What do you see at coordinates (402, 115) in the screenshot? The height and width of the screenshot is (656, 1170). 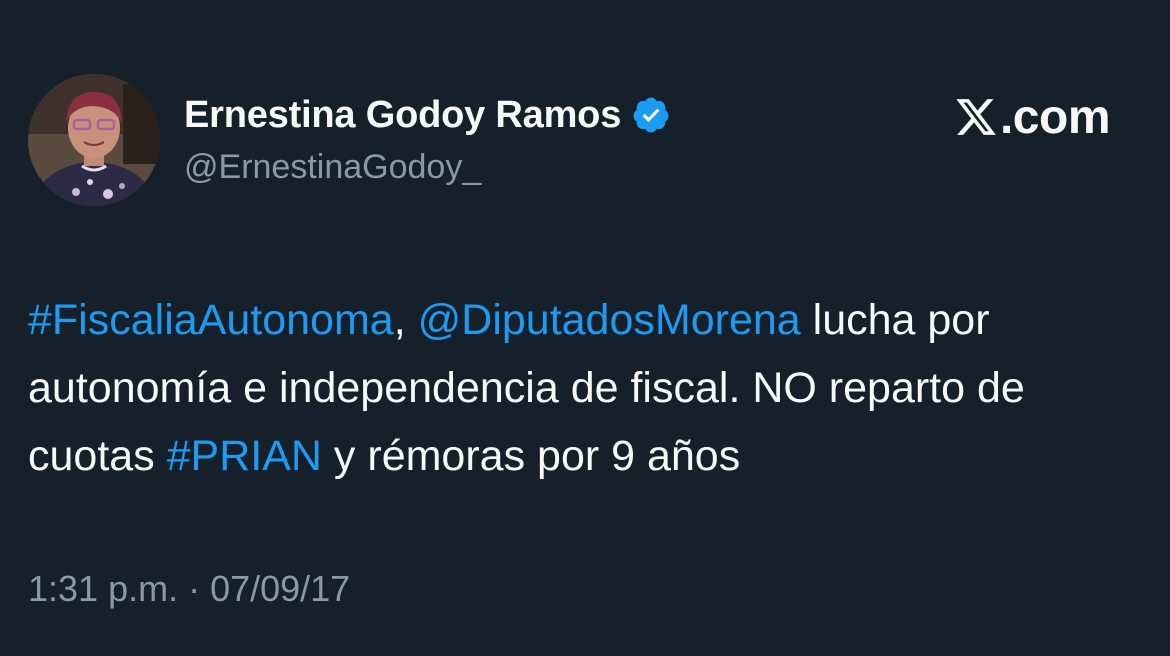 I see `display-name: Ernestina Godoy Ramos` at bounding box center [402, 115].